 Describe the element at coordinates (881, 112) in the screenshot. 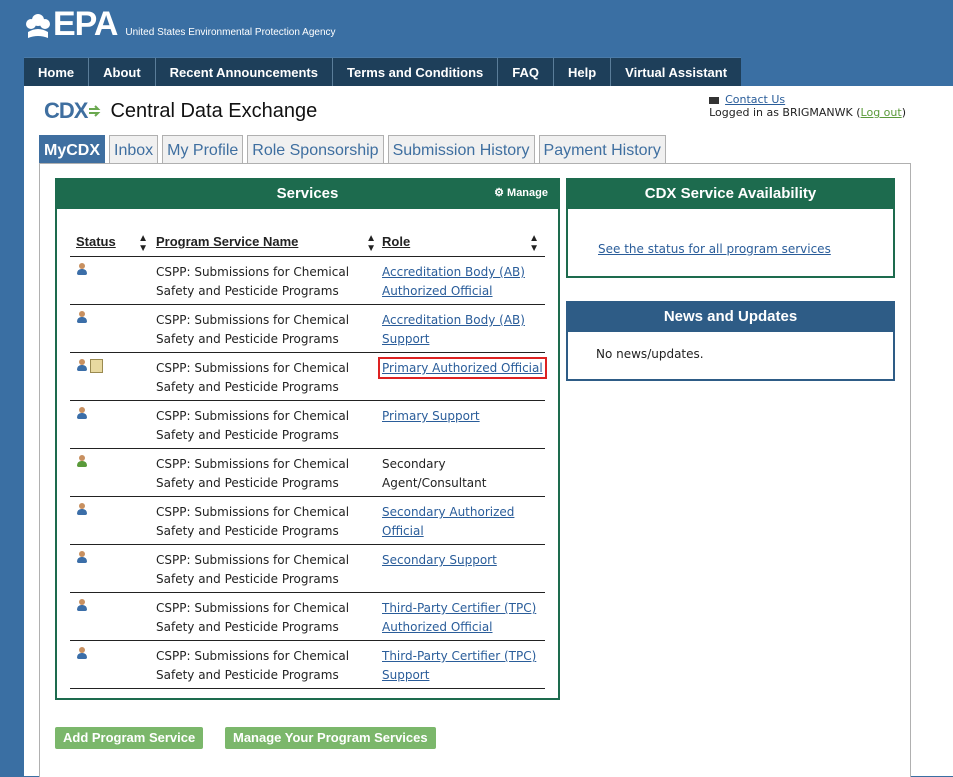

I see `logout-link: Log out` at that location.